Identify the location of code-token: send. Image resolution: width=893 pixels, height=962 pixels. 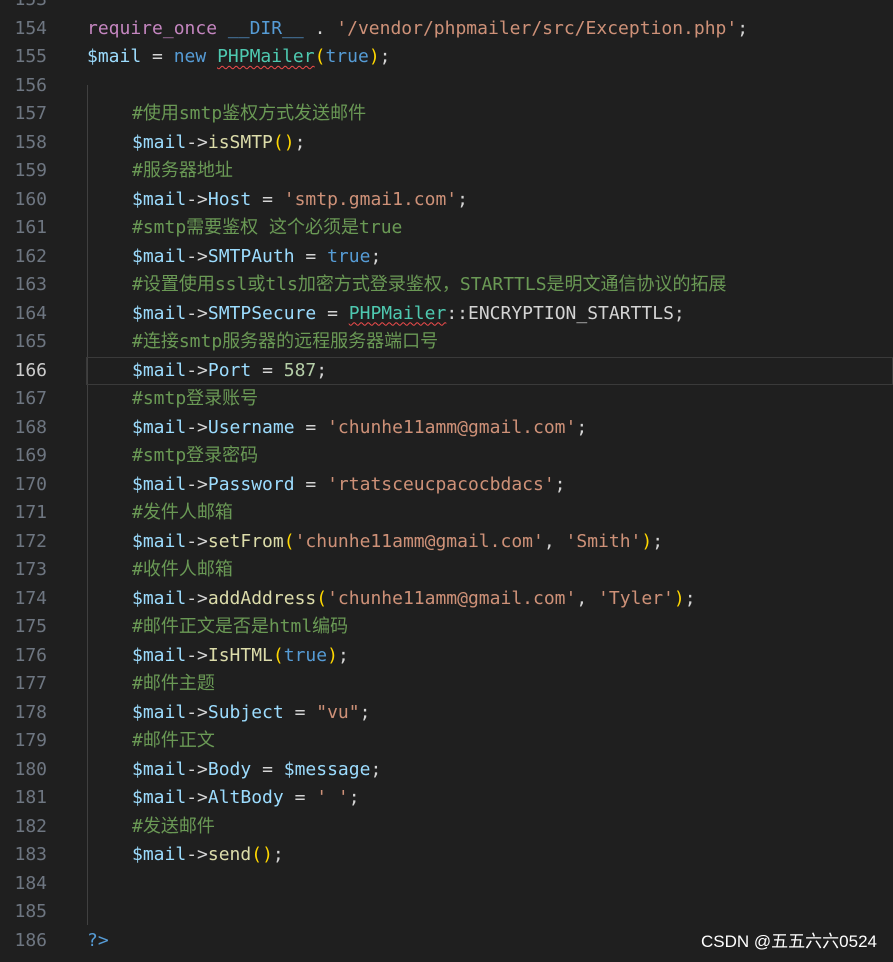
(229, 854).